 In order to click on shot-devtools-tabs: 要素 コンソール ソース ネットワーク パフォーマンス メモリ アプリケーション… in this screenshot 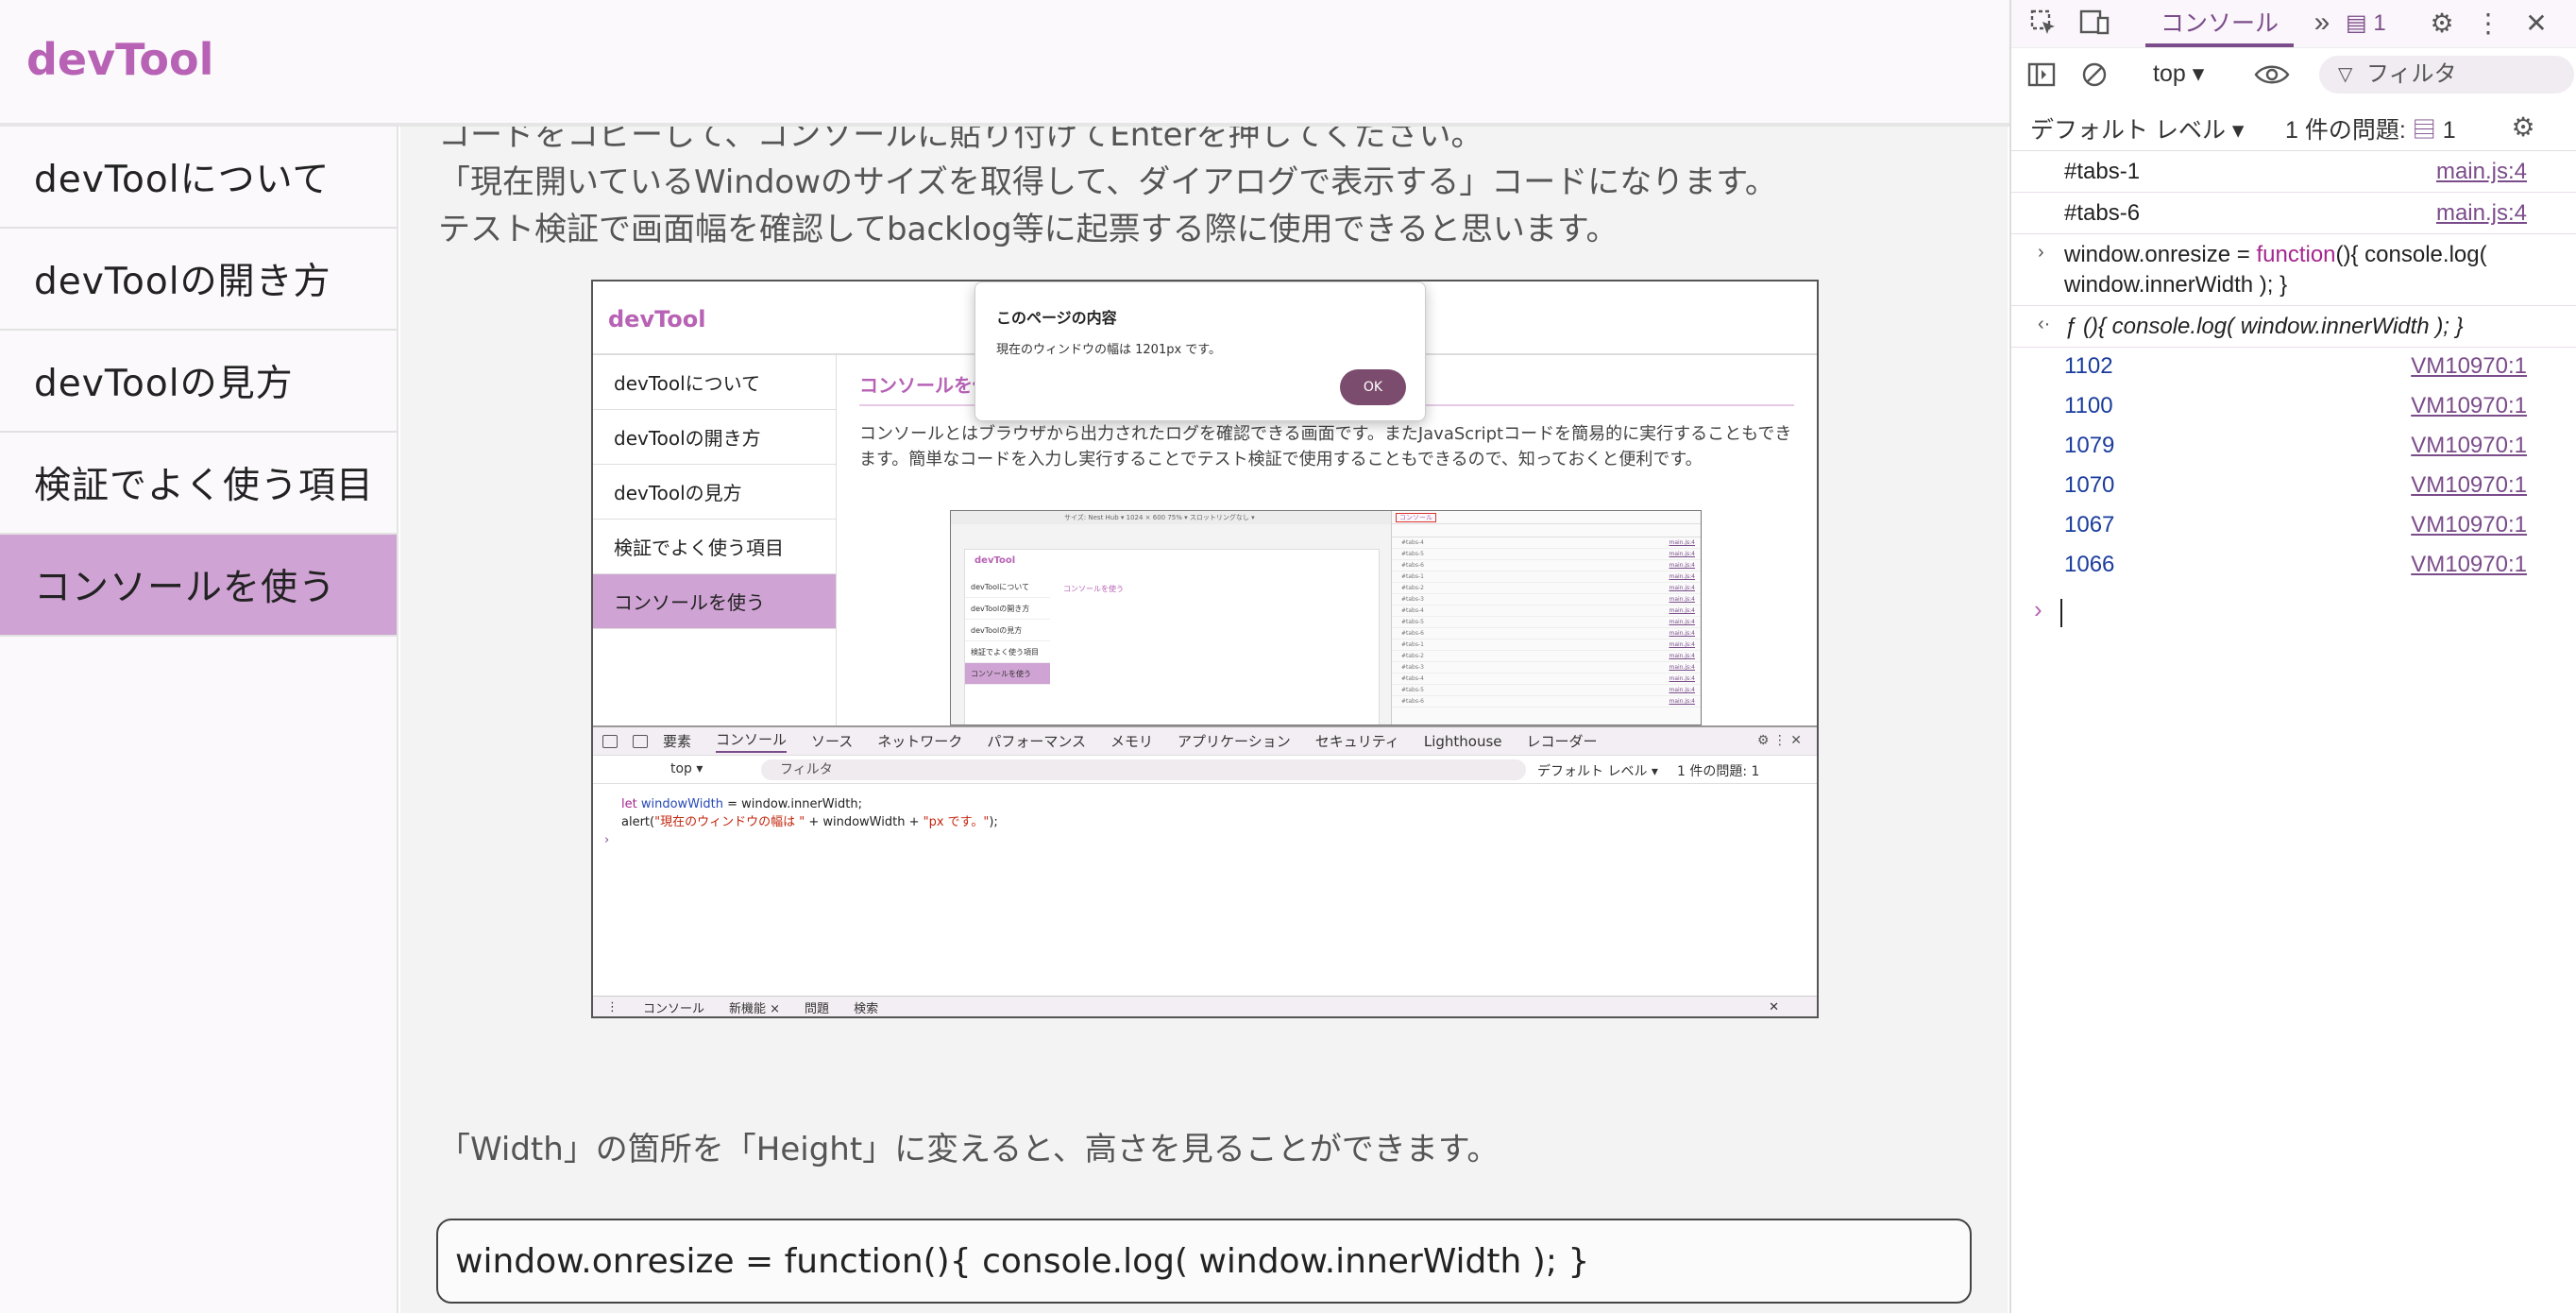, I will do `click(1205, 742)`.